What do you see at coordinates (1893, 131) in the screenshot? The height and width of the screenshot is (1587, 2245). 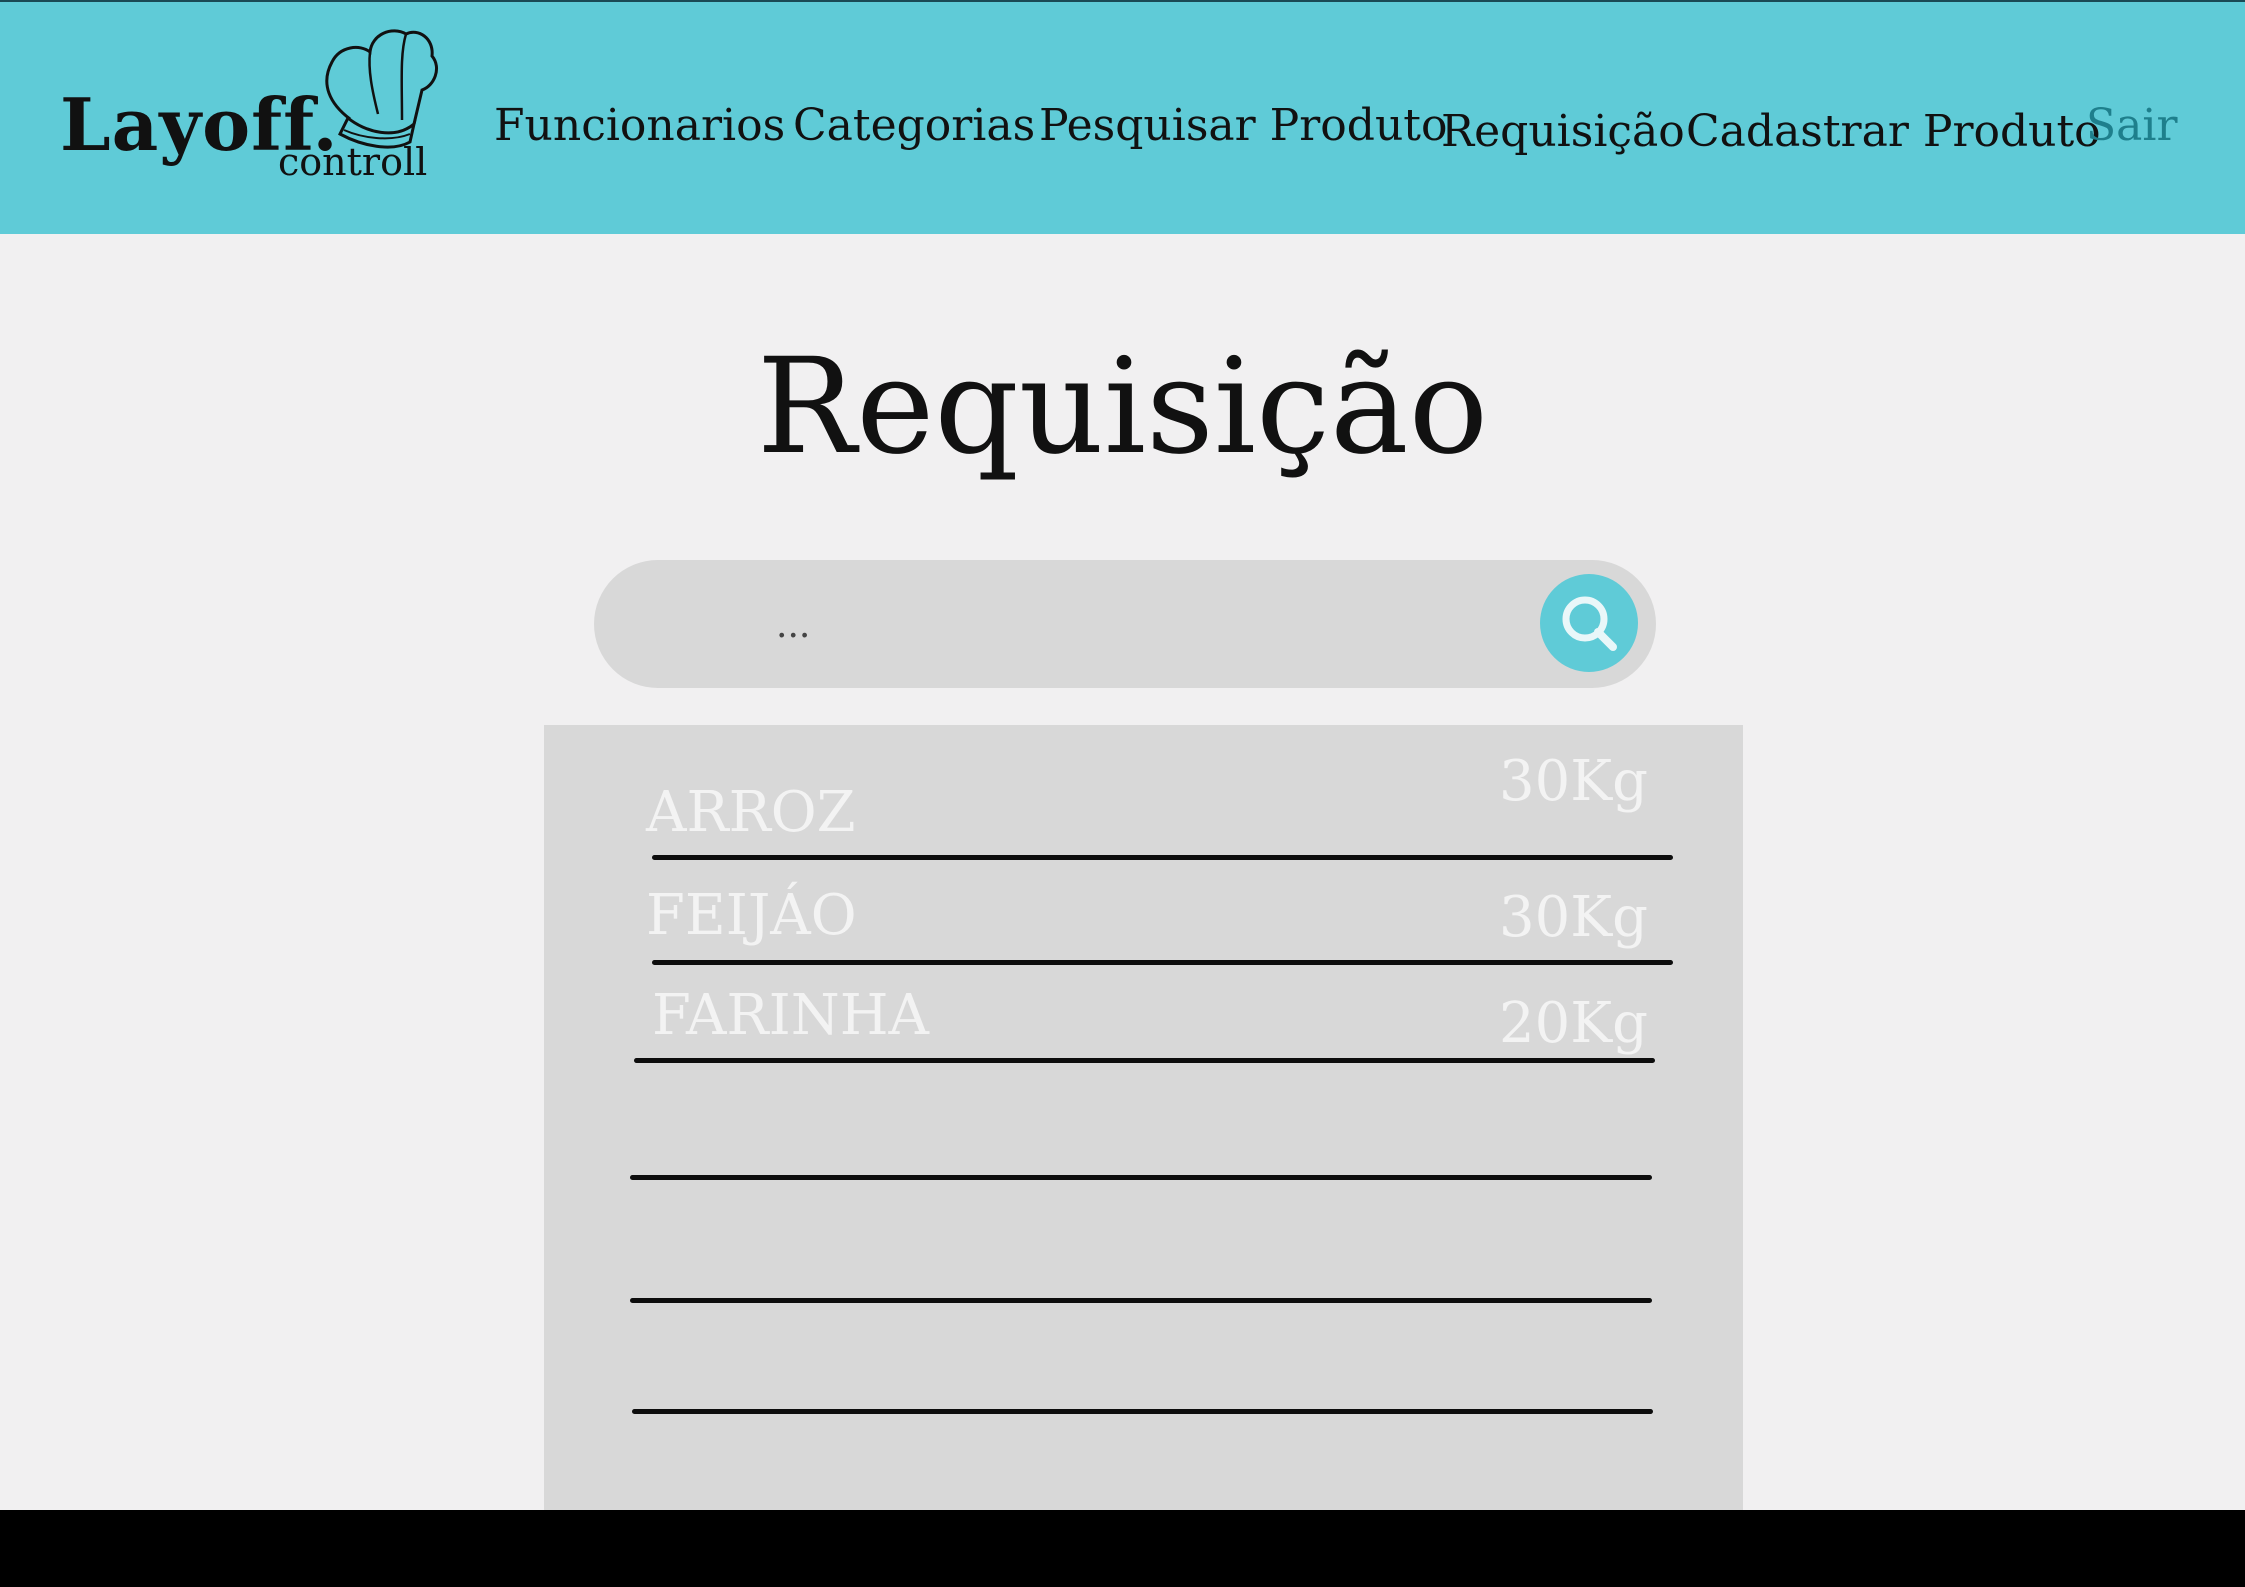 I see `nav-cadastrar-produto: Cadastrar Produto` at bounding box center [1893, 131].